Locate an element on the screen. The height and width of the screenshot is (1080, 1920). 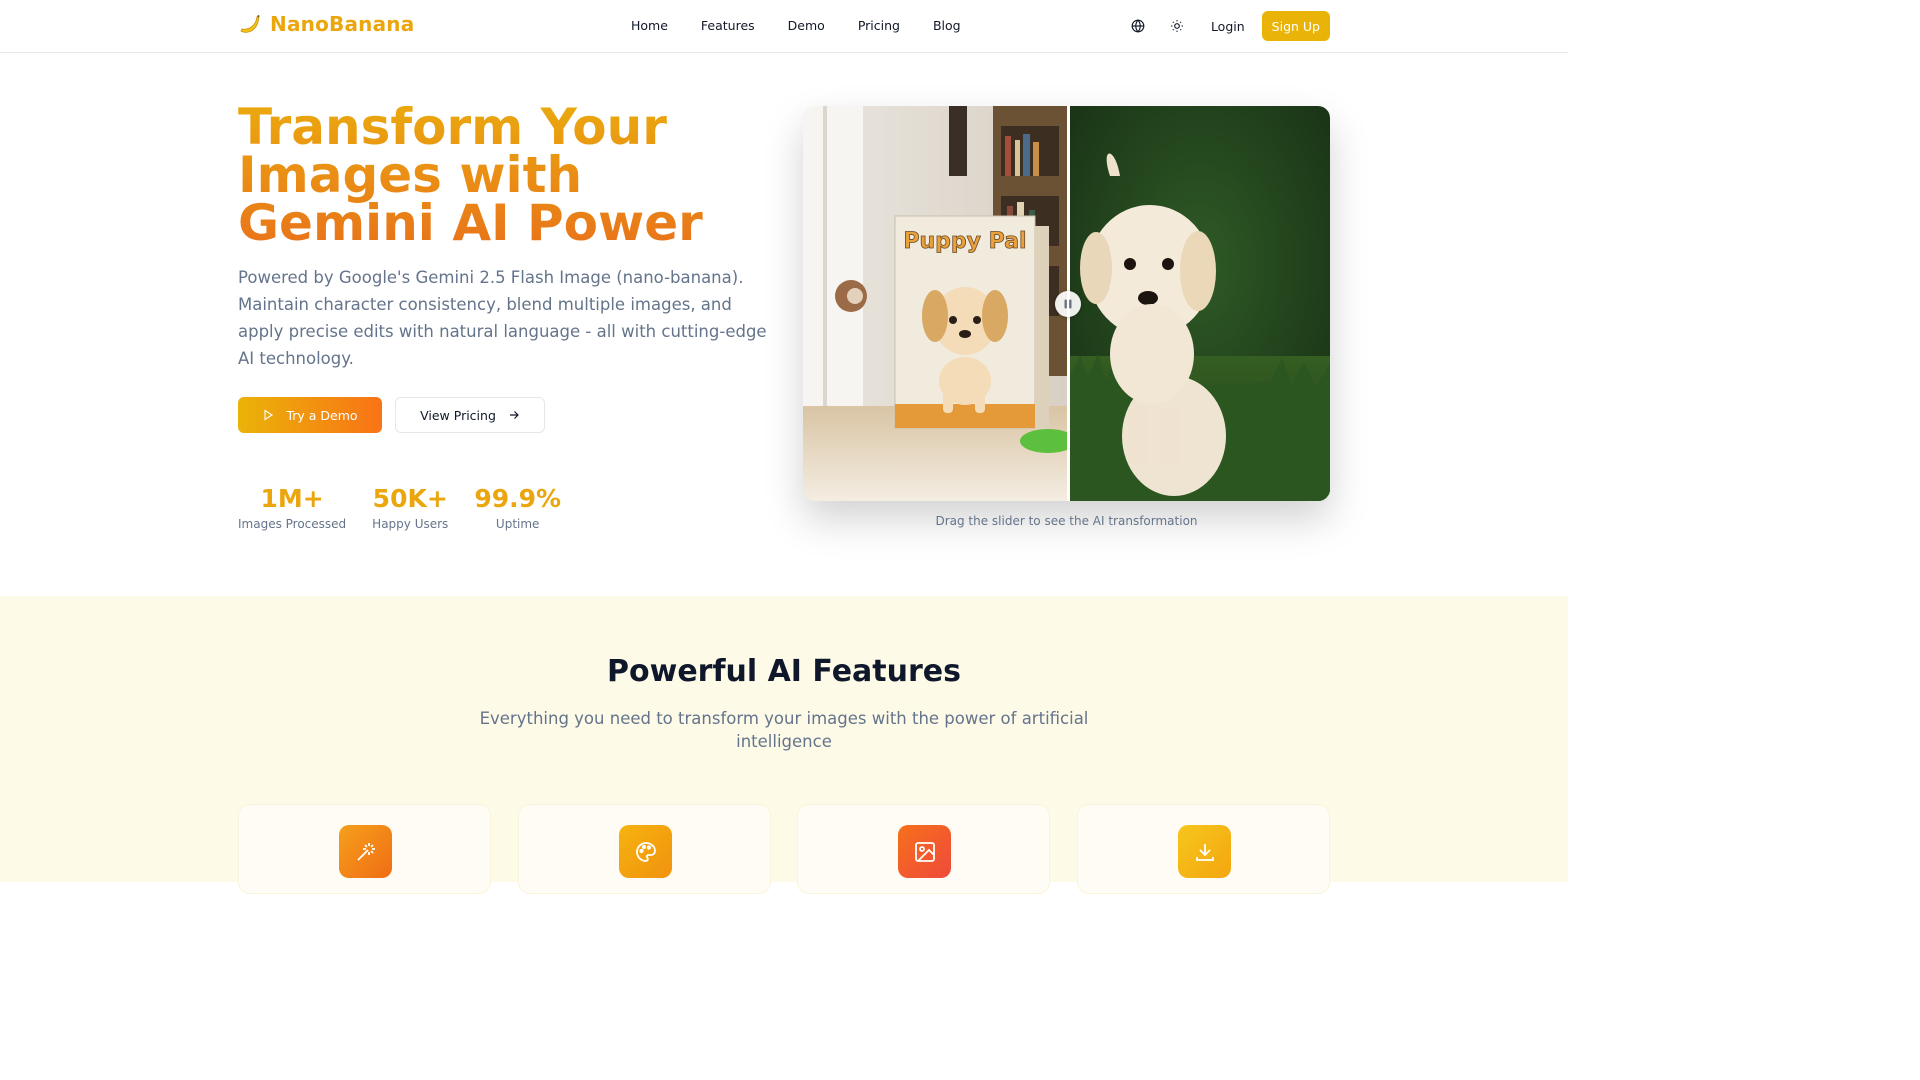
stat-uptime: 99.9% Uptime is located at coordinates (517, 507).